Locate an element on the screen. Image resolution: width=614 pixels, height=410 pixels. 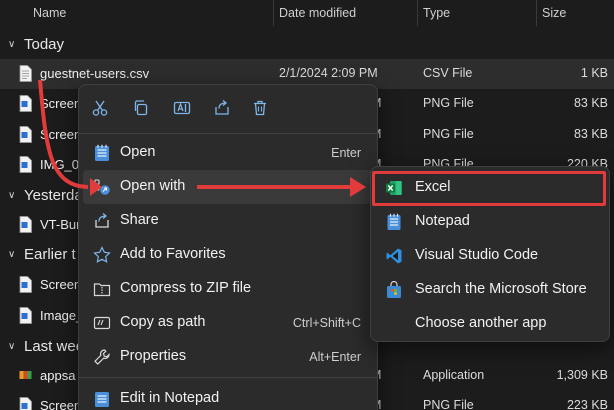
group-earlier: ∨ Earlier t is located at coordinates (42, 254).